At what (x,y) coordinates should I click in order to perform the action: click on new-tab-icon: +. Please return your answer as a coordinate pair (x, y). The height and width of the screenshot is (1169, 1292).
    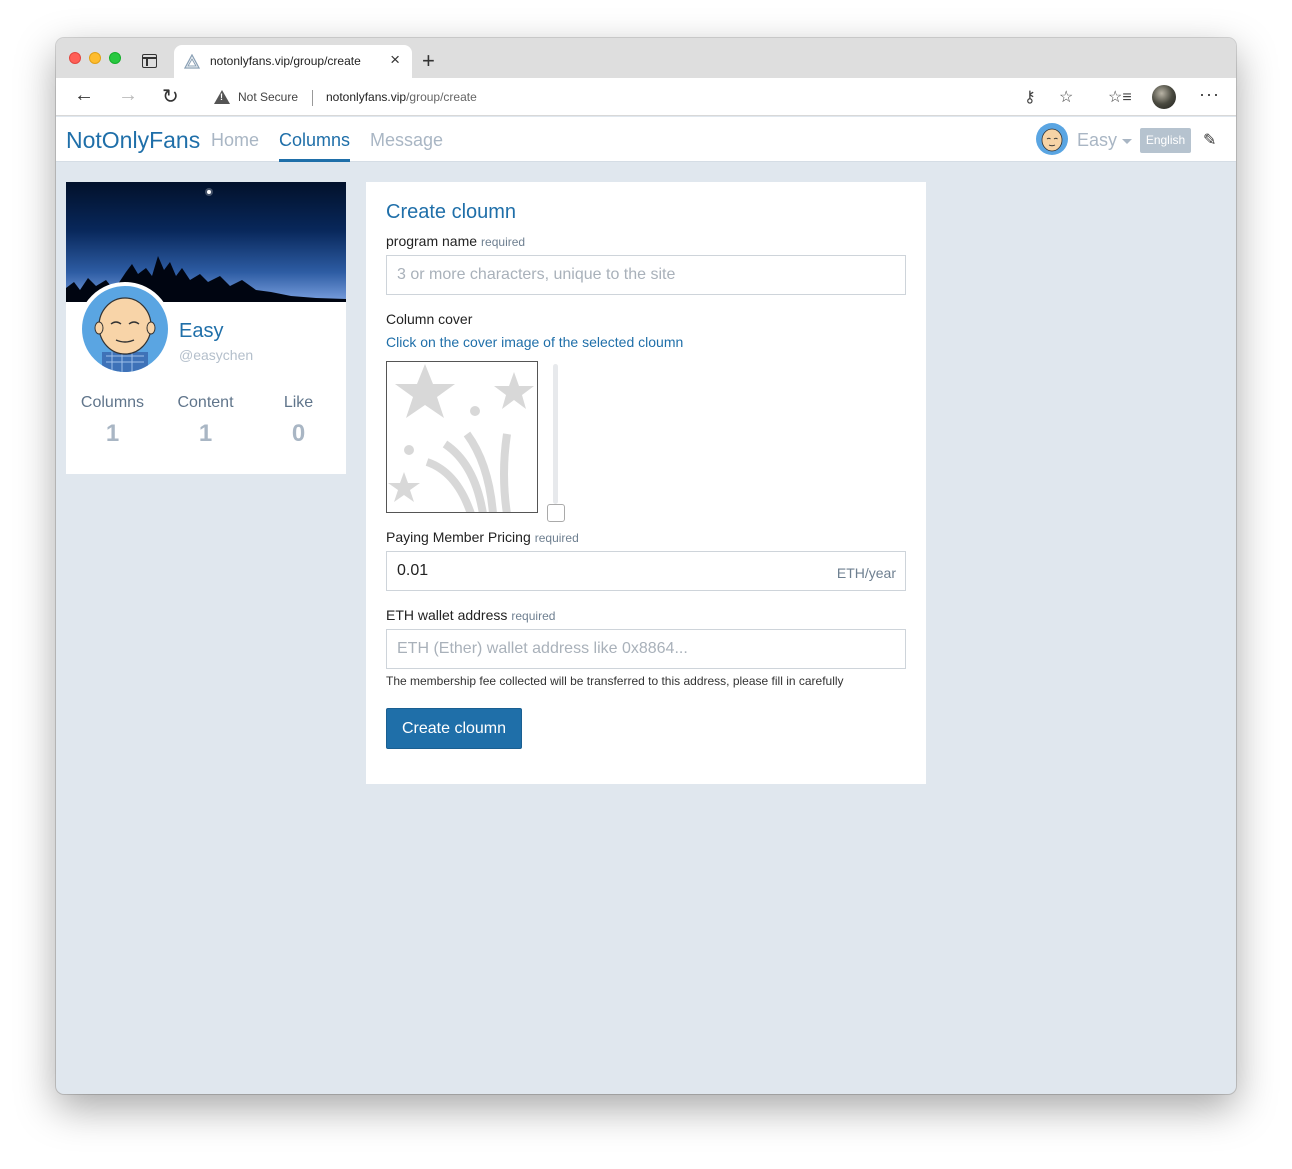
    Looking at the image, I should click on (428, 61).